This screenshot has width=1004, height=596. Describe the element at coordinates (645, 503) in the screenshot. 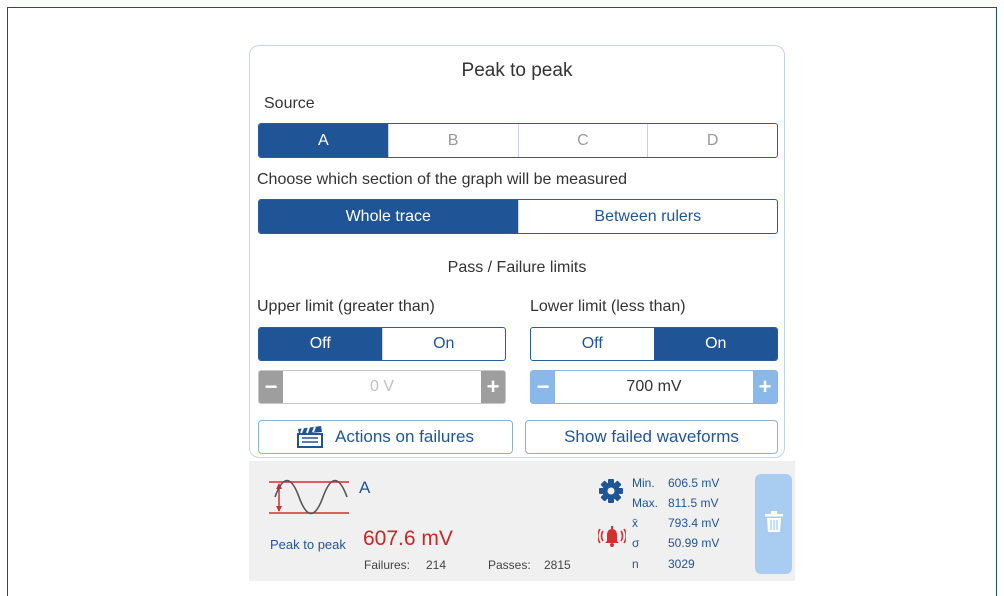

I see `stat-max-label: Max.` at that location.